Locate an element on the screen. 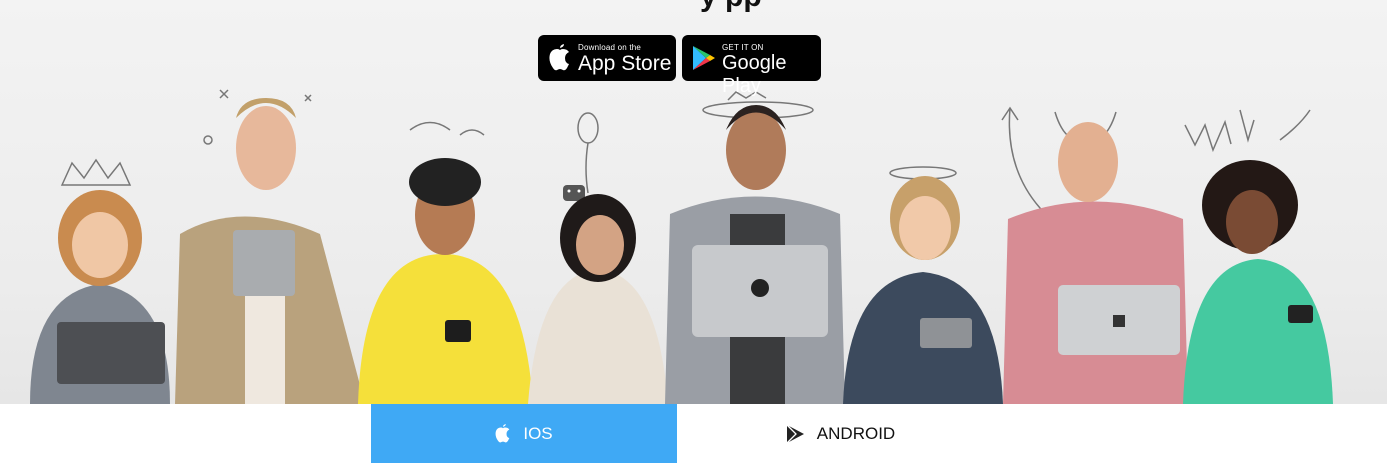 The height and width of the screenshot is (463, 1387). google-play-badge: GET IT ON Google Play is located at coordinates (751, 66).